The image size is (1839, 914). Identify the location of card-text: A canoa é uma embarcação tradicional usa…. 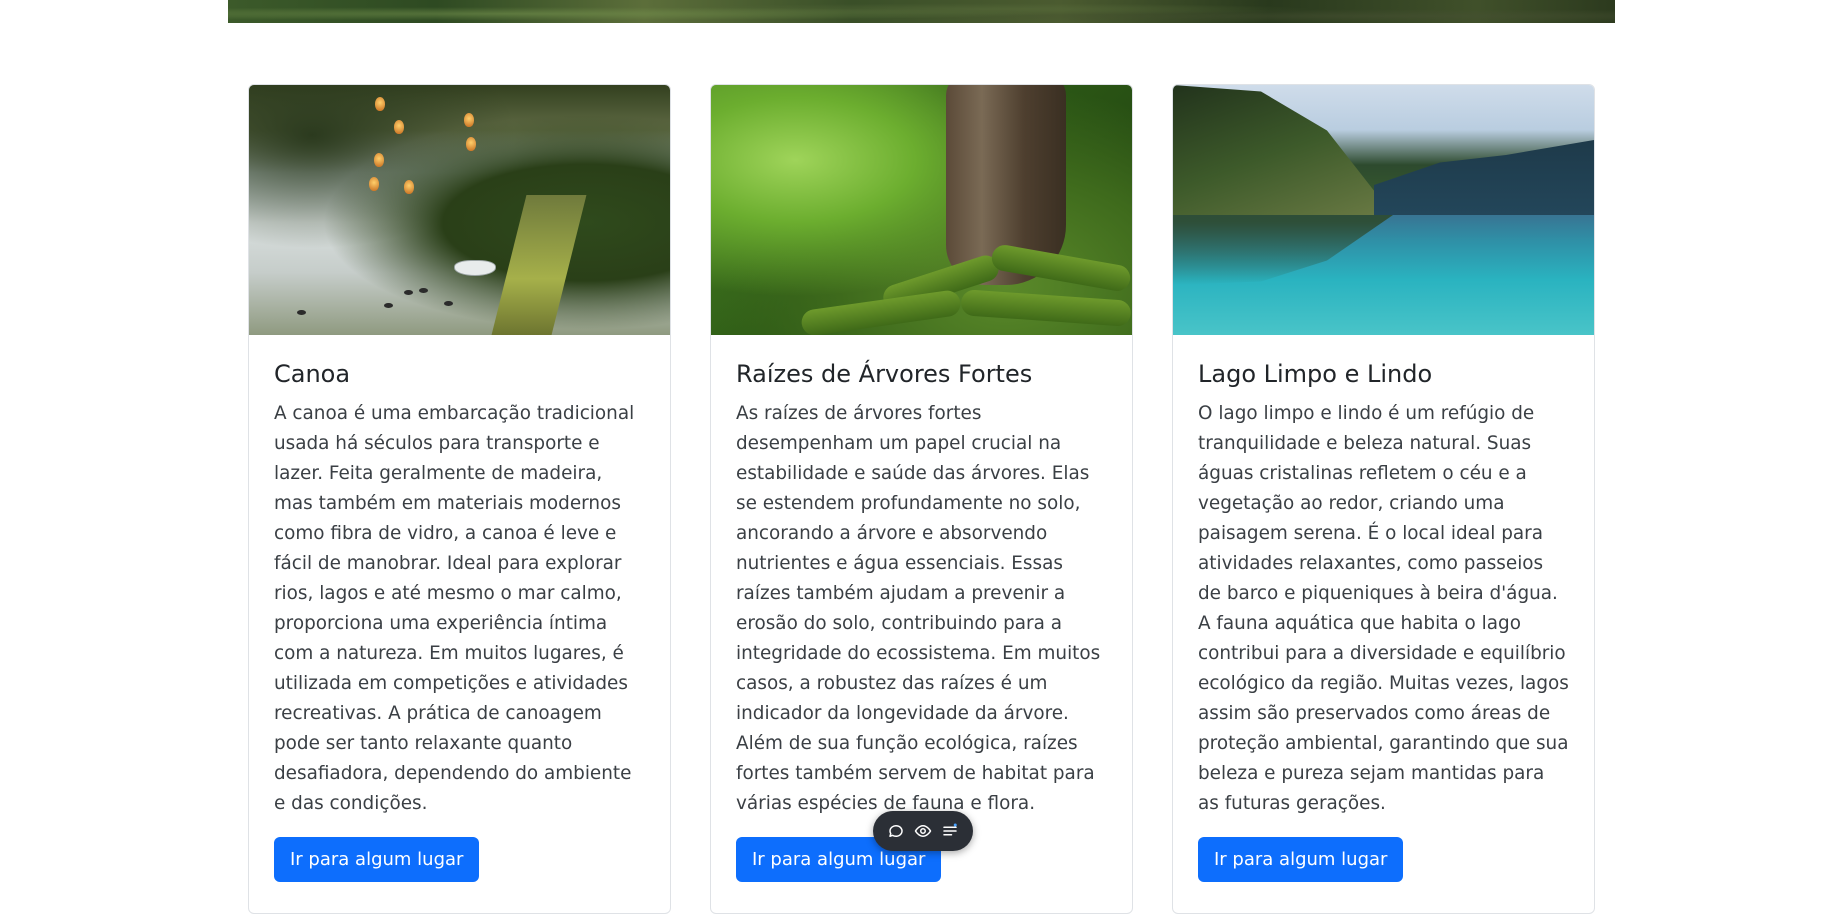
(454, 608).